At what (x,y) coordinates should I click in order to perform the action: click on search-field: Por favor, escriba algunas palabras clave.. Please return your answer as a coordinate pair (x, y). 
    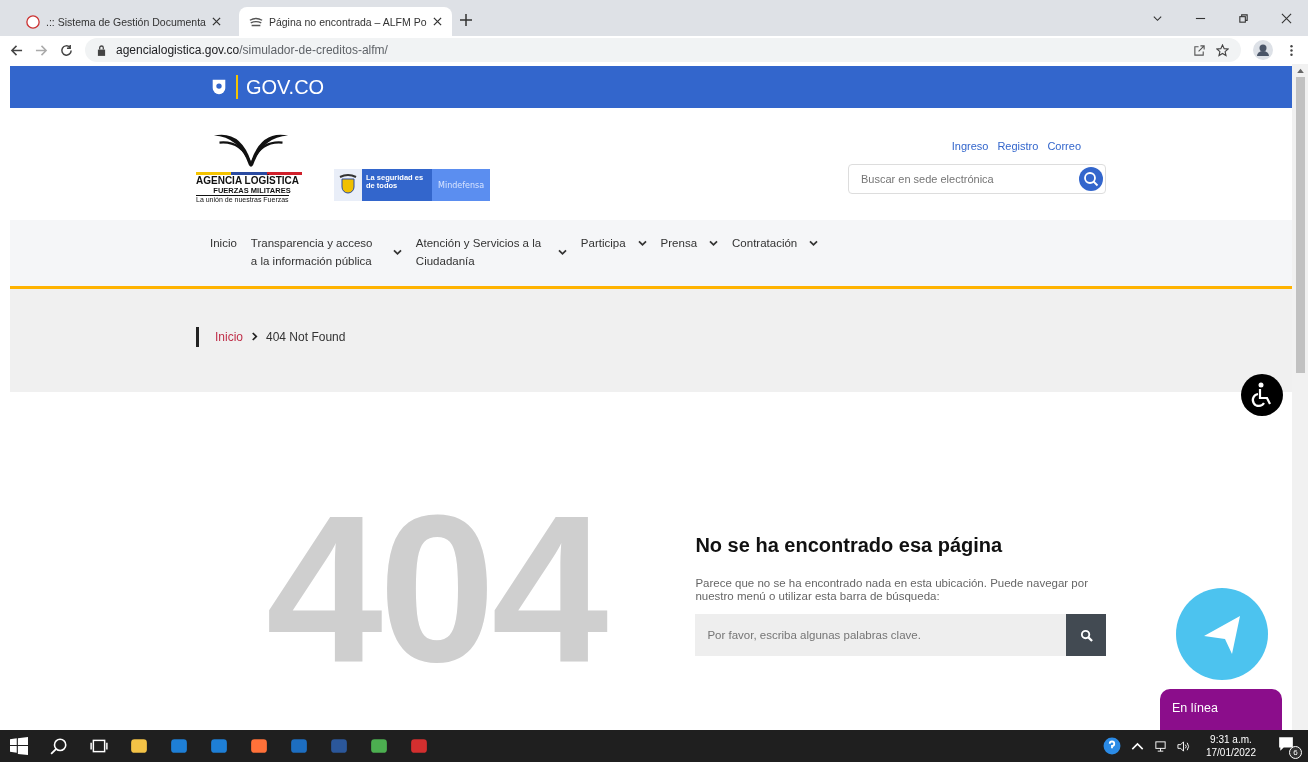
    Looking at the image, I should click on (880, 635).